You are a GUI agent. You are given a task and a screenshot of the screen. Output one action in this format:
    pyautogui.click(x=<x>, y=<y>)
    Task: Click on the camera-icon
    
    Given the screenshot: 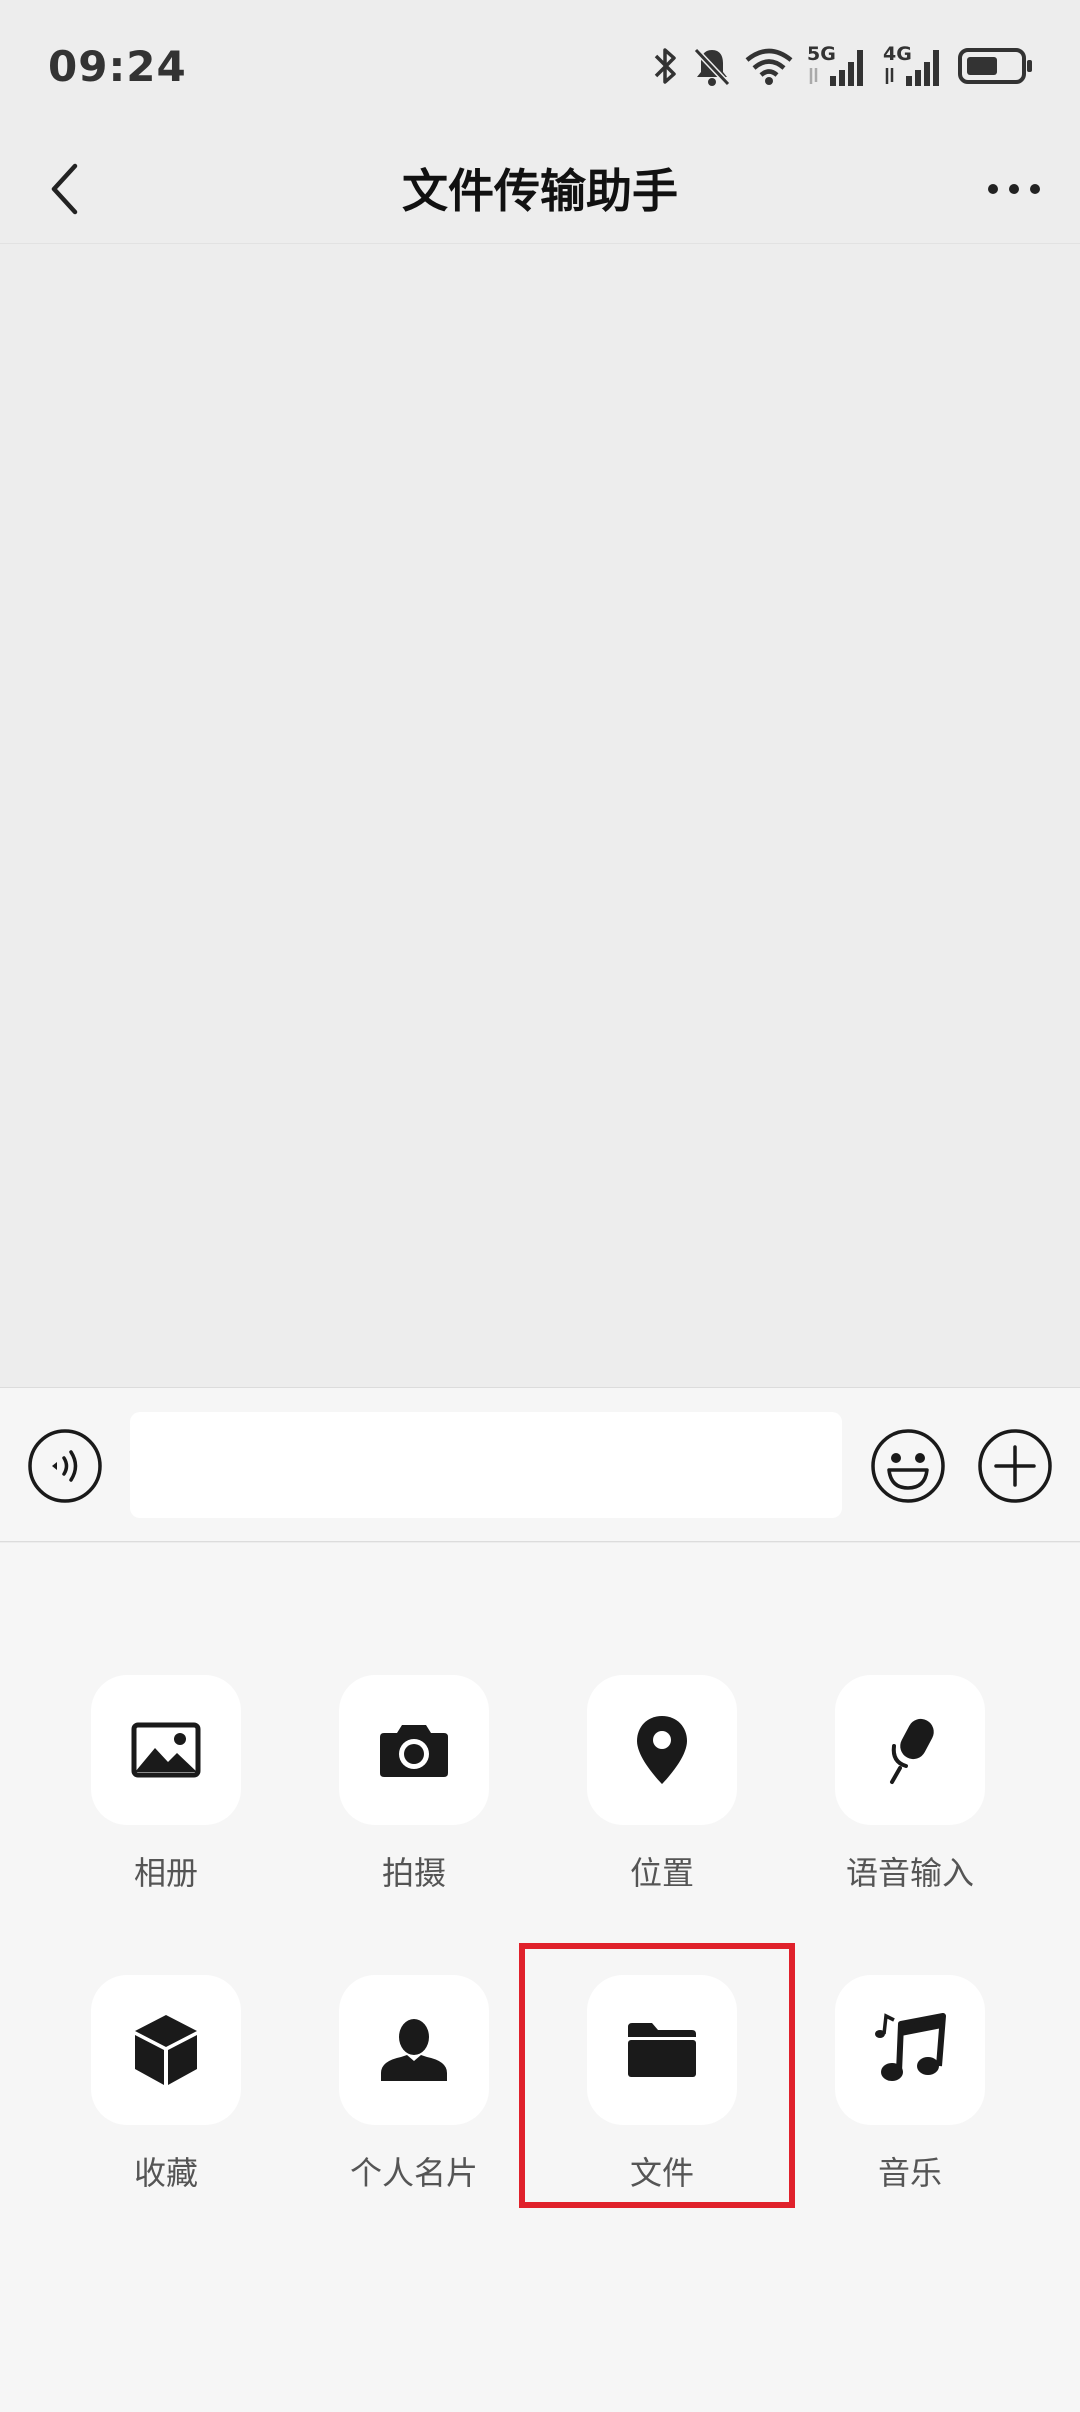 What is the action you would take?
    pyautogui.click(x=414, y=1751)
    